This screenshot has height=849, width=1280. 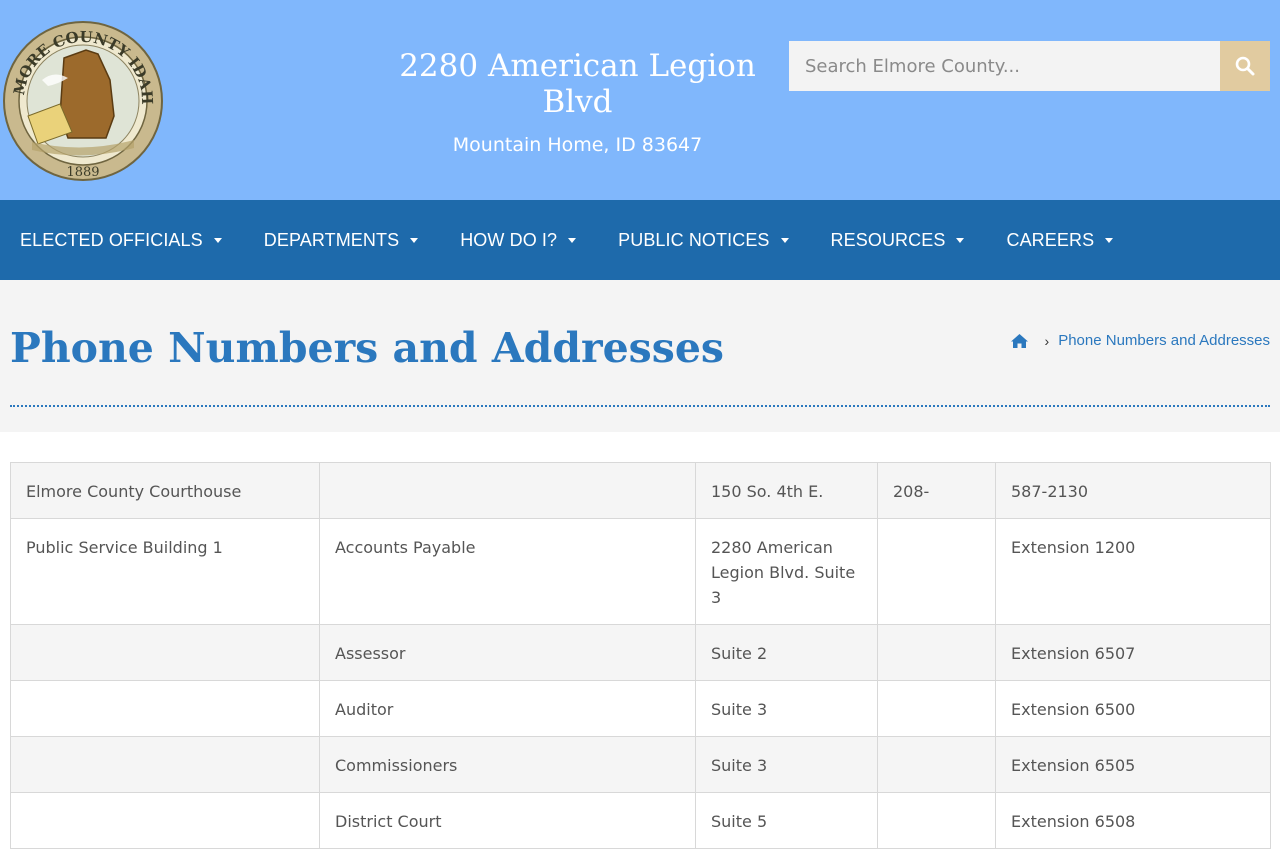 What do you see at coordinates (507, 764) in the screenshot?
I see `cell-department: Commissioners` at bounding box center [507, 764].